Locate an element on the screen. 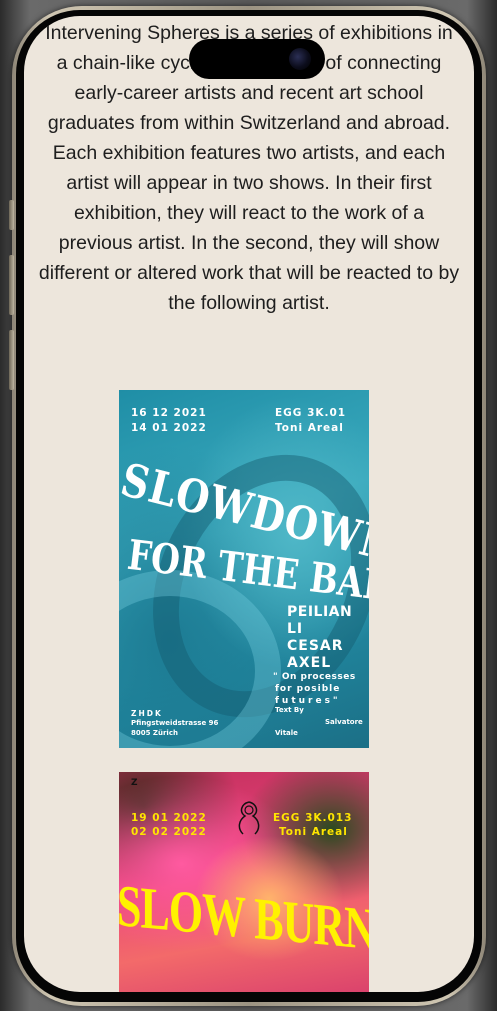 This screenshot has height=1011, width=497. poster-artist-last-name: LI is located at coordinates (295, 629).